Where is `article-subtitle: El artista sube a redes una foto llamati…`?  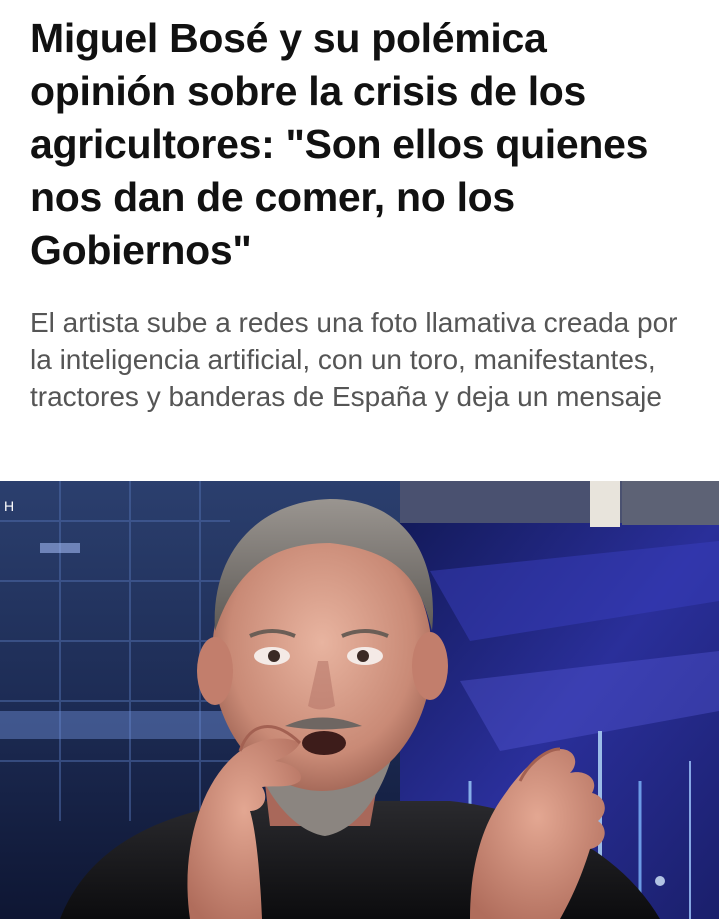 article-subtitle: El artista sube a redes una foto llamati… is located at coordinates (354, 359).